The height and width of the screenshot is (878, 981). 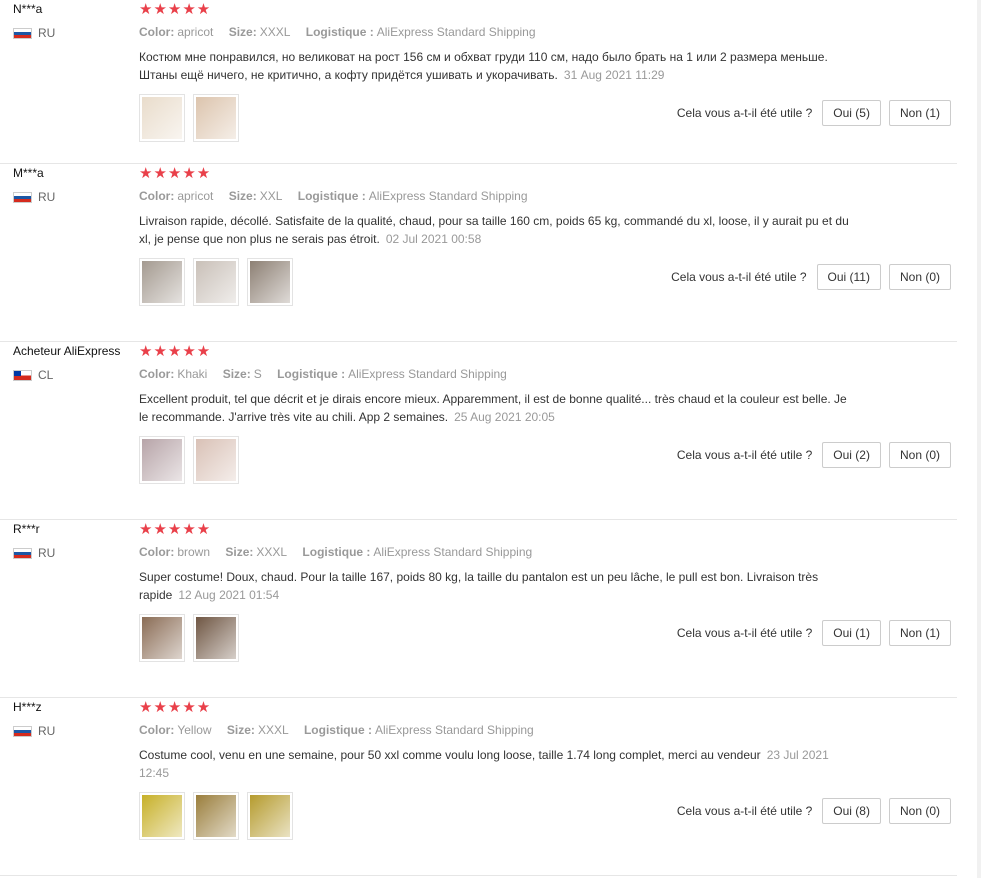 What do you see at coordinates (194, 730) in the screenshot?
I see `color-value: Yellow` at bounding box center [194, 730].